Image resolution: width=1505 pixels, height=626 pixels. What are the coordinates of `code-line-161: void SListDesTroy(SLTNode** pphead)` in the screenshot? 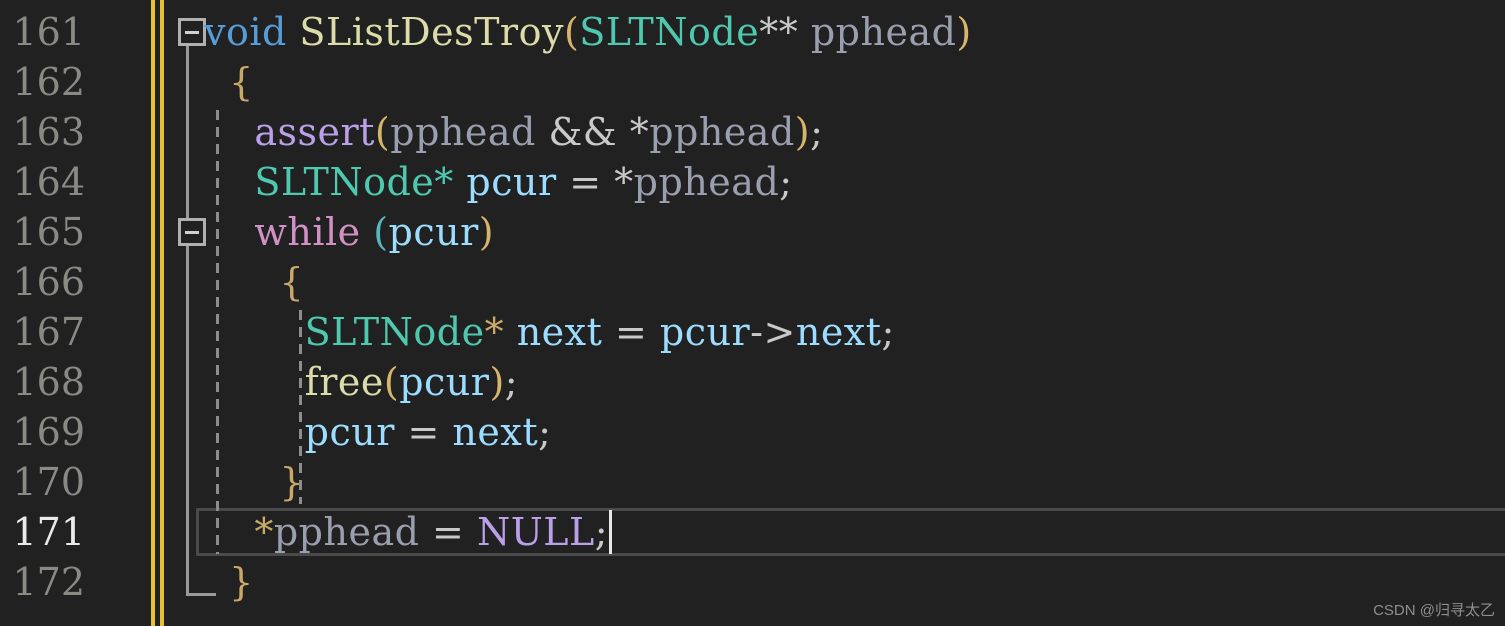 It's located at (588, 32).